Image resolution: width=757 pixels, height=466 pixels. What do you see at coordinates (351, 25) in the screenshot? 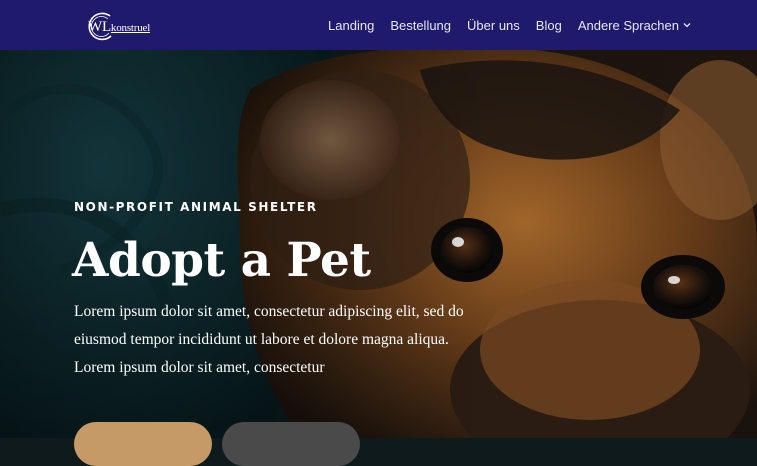
I see `nav-item-landing: Landing` at bounding box center [351, 25].